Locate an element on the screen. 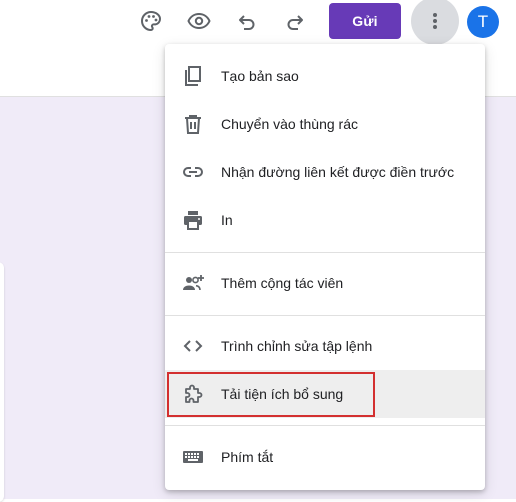 The image size is (516, 502). menu-item-label: Phím tắt is located at coordinates (247, 457).